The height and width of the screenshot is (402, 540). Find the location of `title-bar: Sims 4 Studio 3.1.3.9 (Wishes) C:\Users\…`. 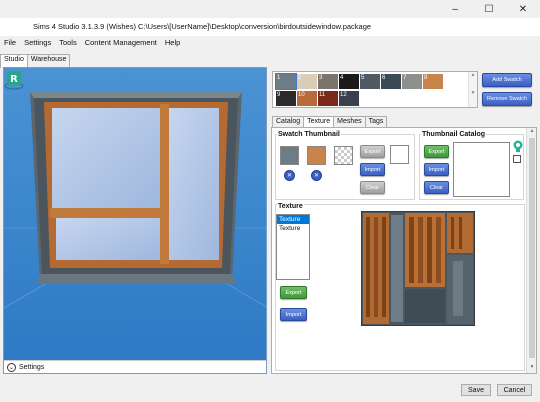

title-bar: Sims 4 Studio 3.1.3.9 (Wishes) C:\Users\… is located at coordinates (270, 27).